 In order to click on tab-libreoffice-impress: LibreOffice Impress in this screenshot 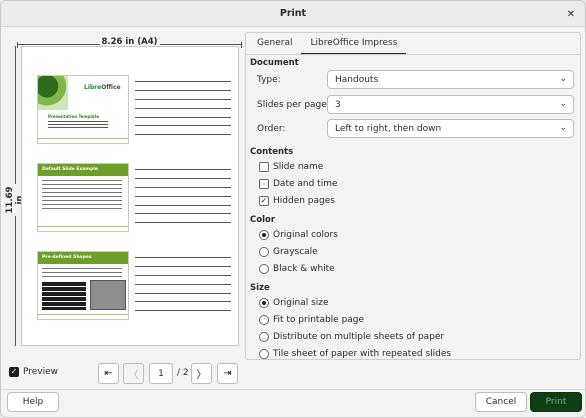, I will do `click(354, 44)`.